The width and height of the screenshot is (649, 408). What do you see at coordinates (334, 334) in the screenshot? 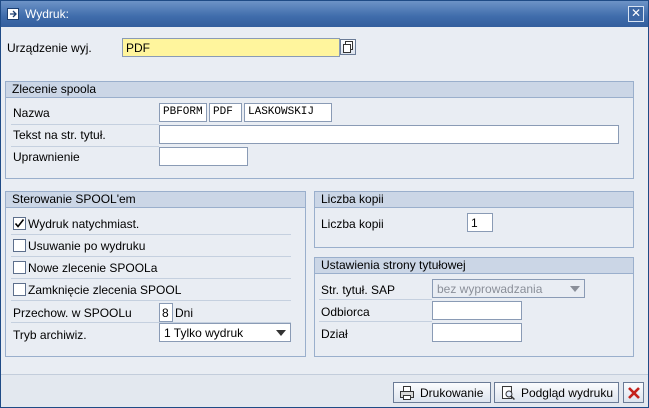
I see `department-label: Dział` at bounding box center [334, 334].